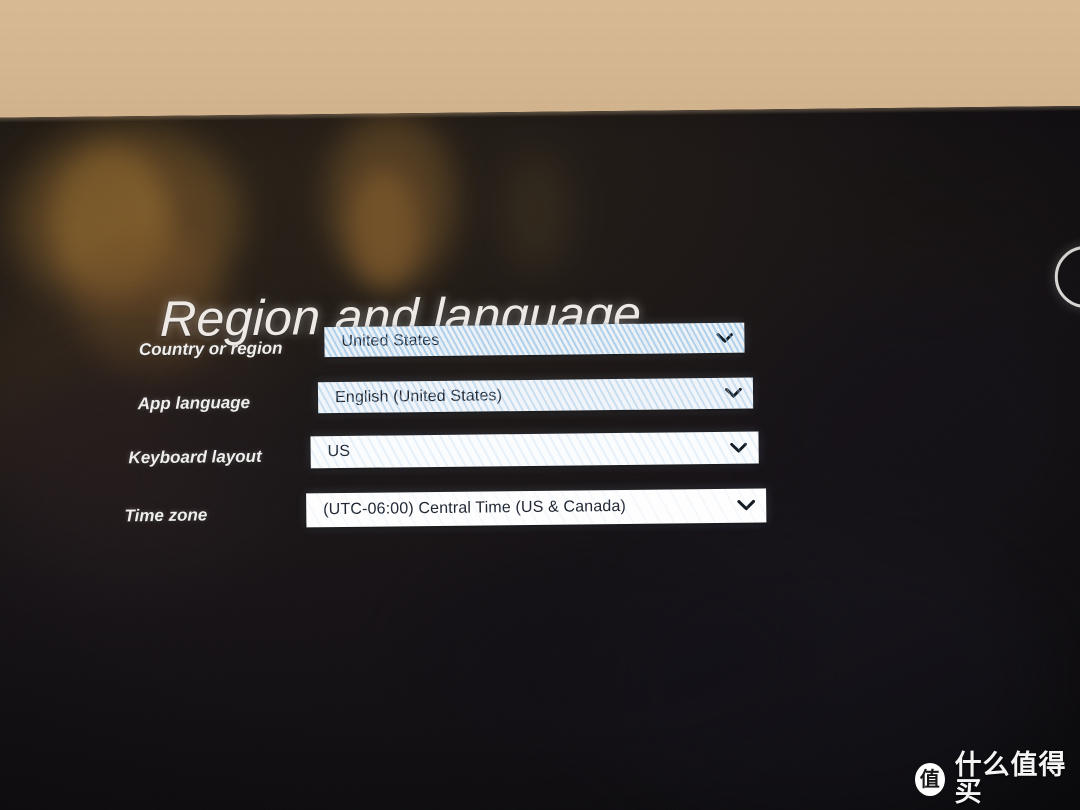  What do you see at coordinates (930, 779) in the screenshot?
I see `watermark-logo-icon: 值` at bounding box center [930, 779].